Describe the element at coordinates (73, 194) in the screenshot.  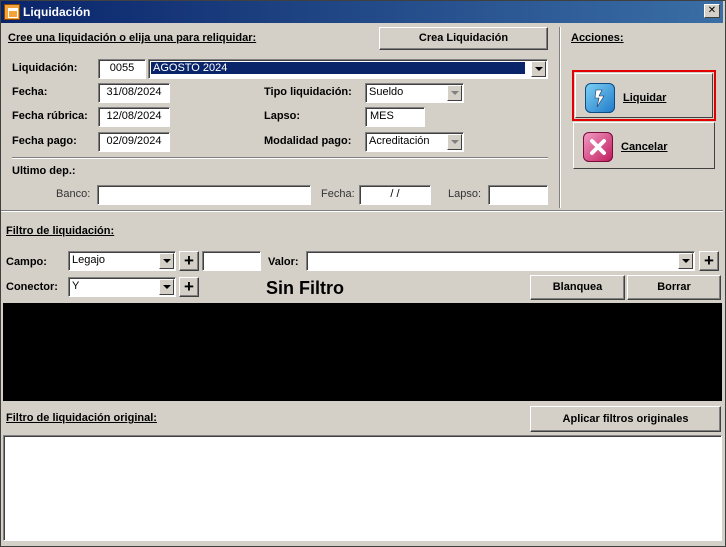
I see `banco-label: Banco:` at that location.